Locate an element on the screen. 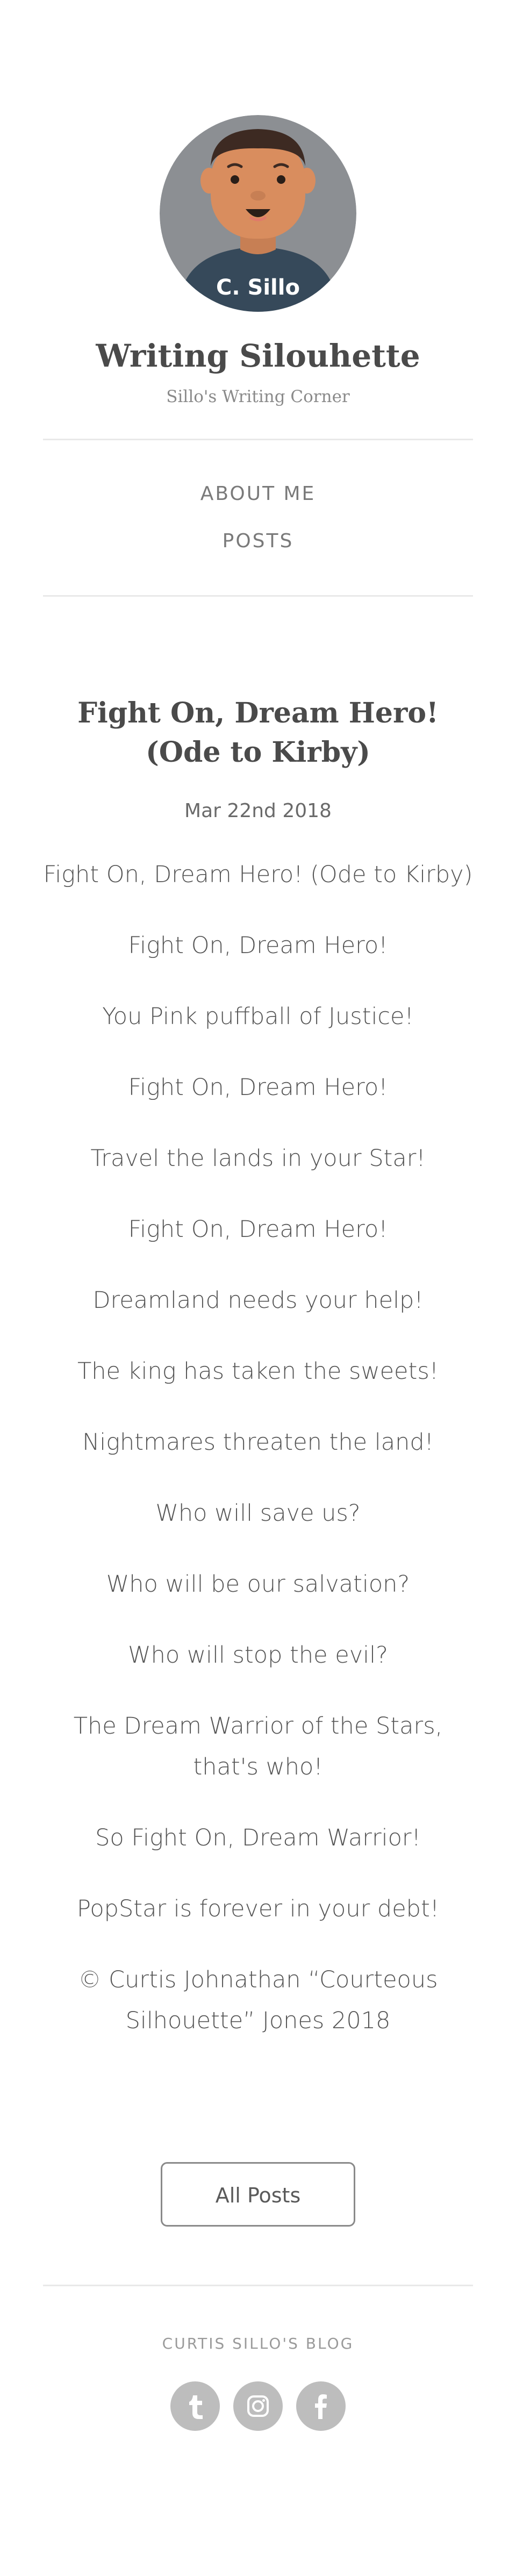 Image resolution: width=516 pixels, height=2576 pixels. poem-line: Travel the lands in your Star! is located at coordinates (258, 1158).